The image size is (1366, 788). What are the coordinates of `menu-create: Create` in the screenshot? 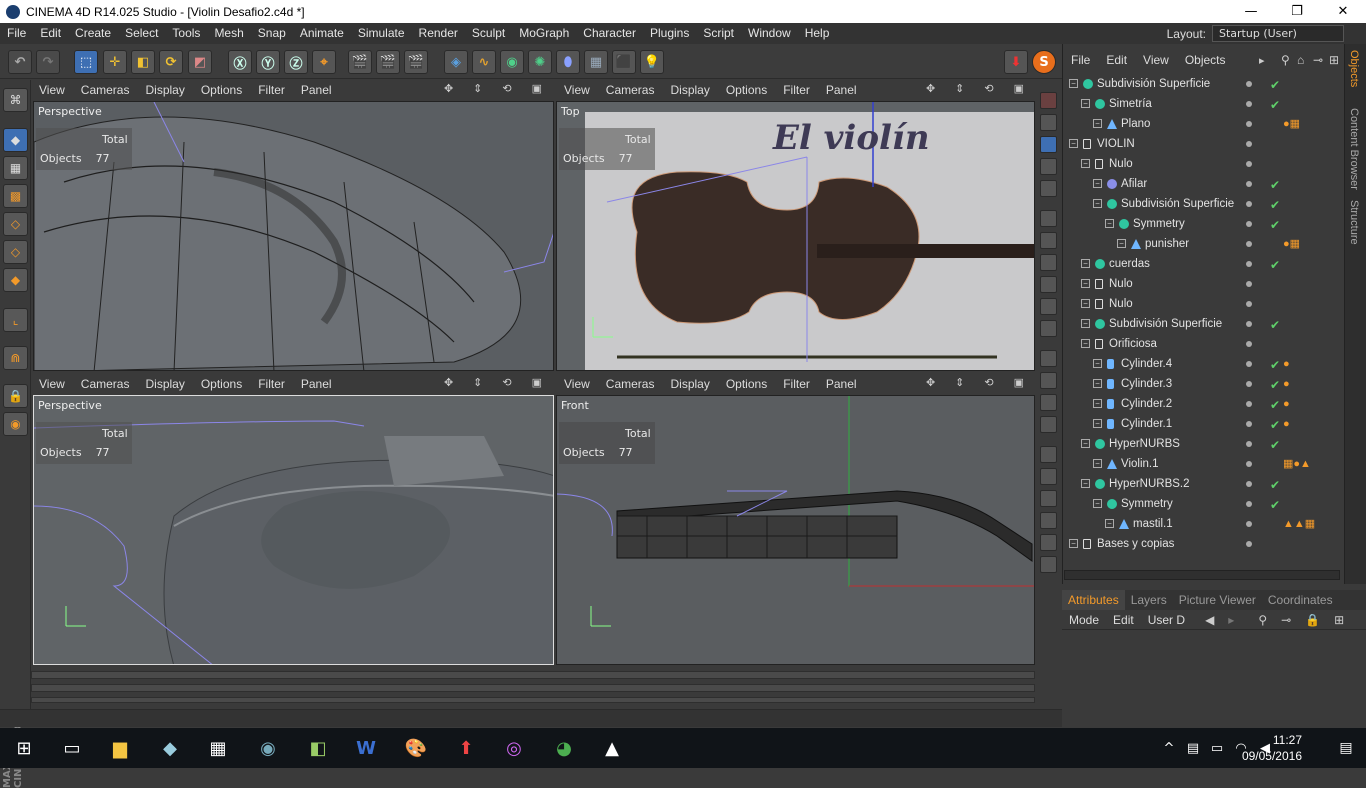 It's located at (93, 33).